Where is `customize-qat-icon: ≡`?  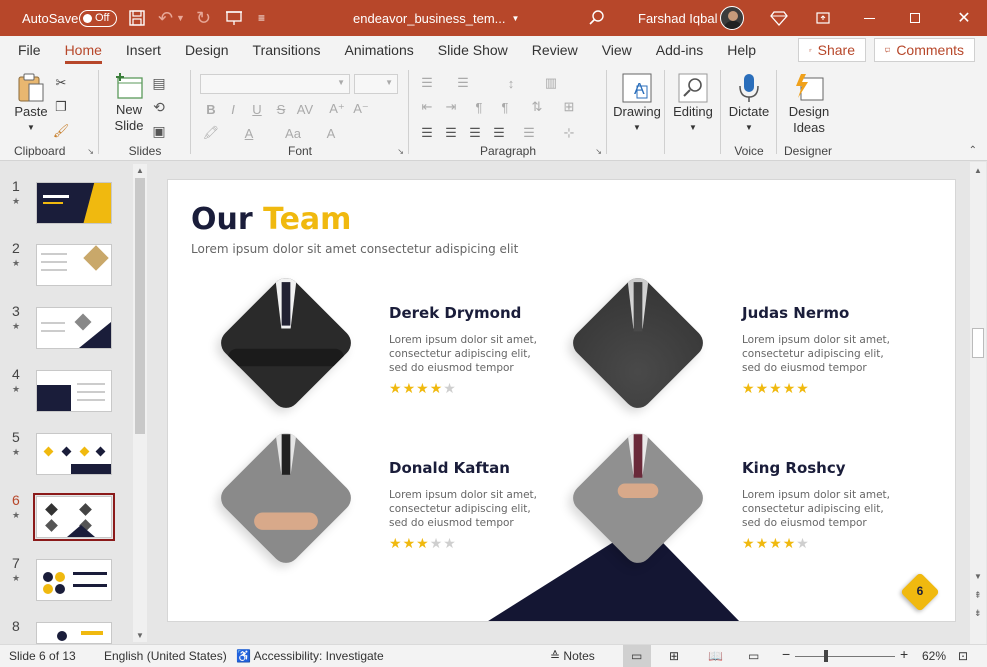
customize-qat-icon: ≡ is located at coordinates (261, 18).